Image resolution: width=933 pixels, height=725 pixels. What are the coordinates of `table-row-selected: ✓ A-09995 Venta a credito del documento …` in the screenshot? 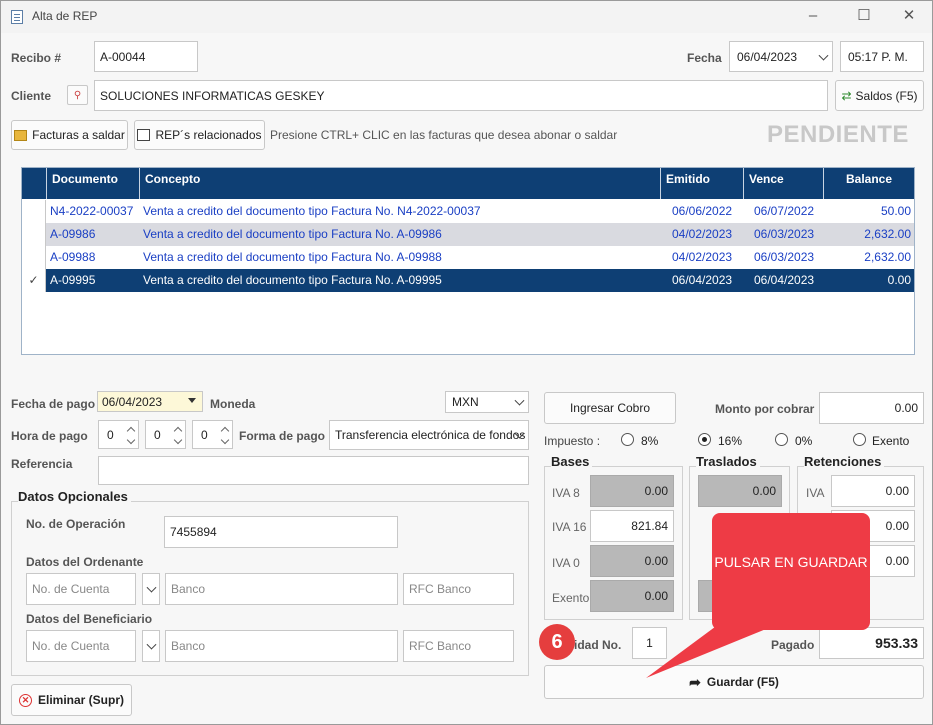 It's located at (468, 280).